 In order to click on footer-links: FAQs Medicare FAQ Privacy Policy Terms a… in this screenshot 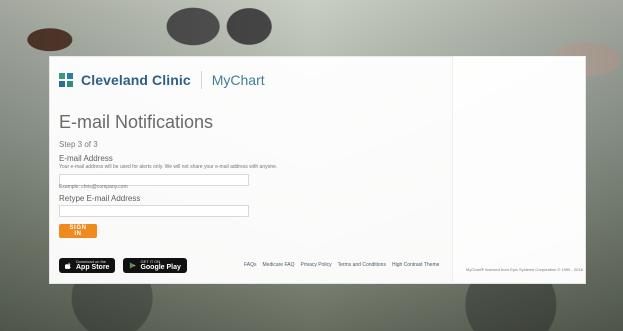, I will do `click(341, 265)`.